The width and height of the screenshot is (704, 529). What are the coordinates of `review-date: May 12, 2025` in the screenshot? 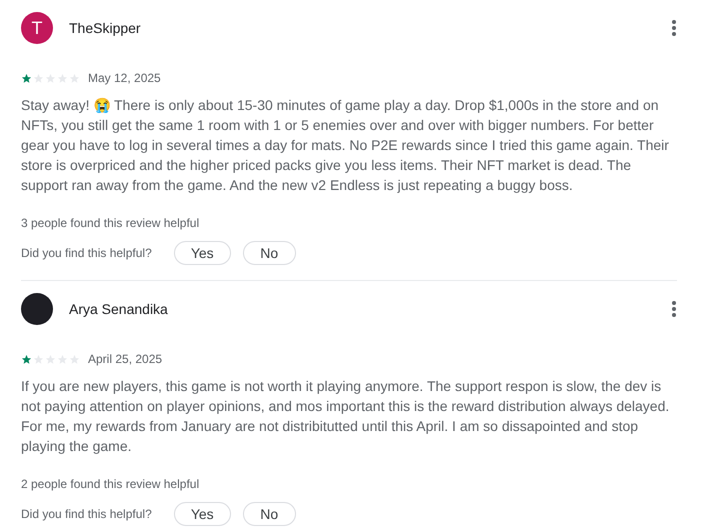 It's located at (124, 78).